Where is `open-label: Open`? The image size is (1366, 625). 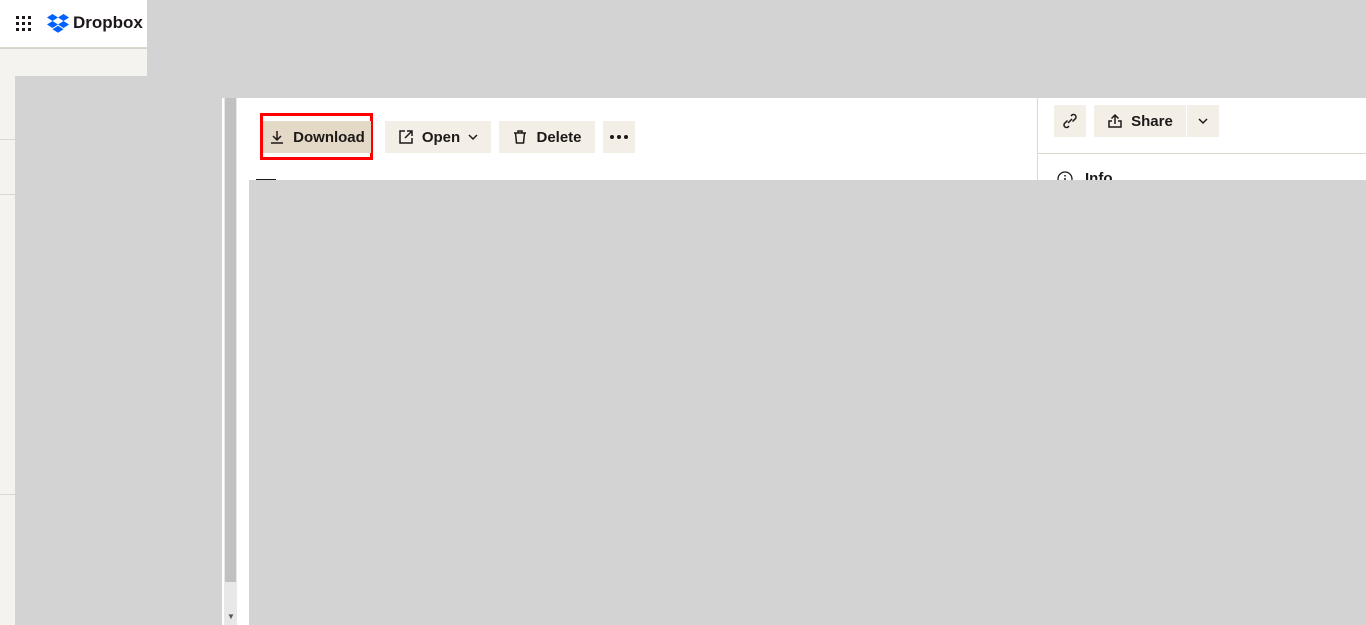
open-label: Open is located at coordinates (441, 137).